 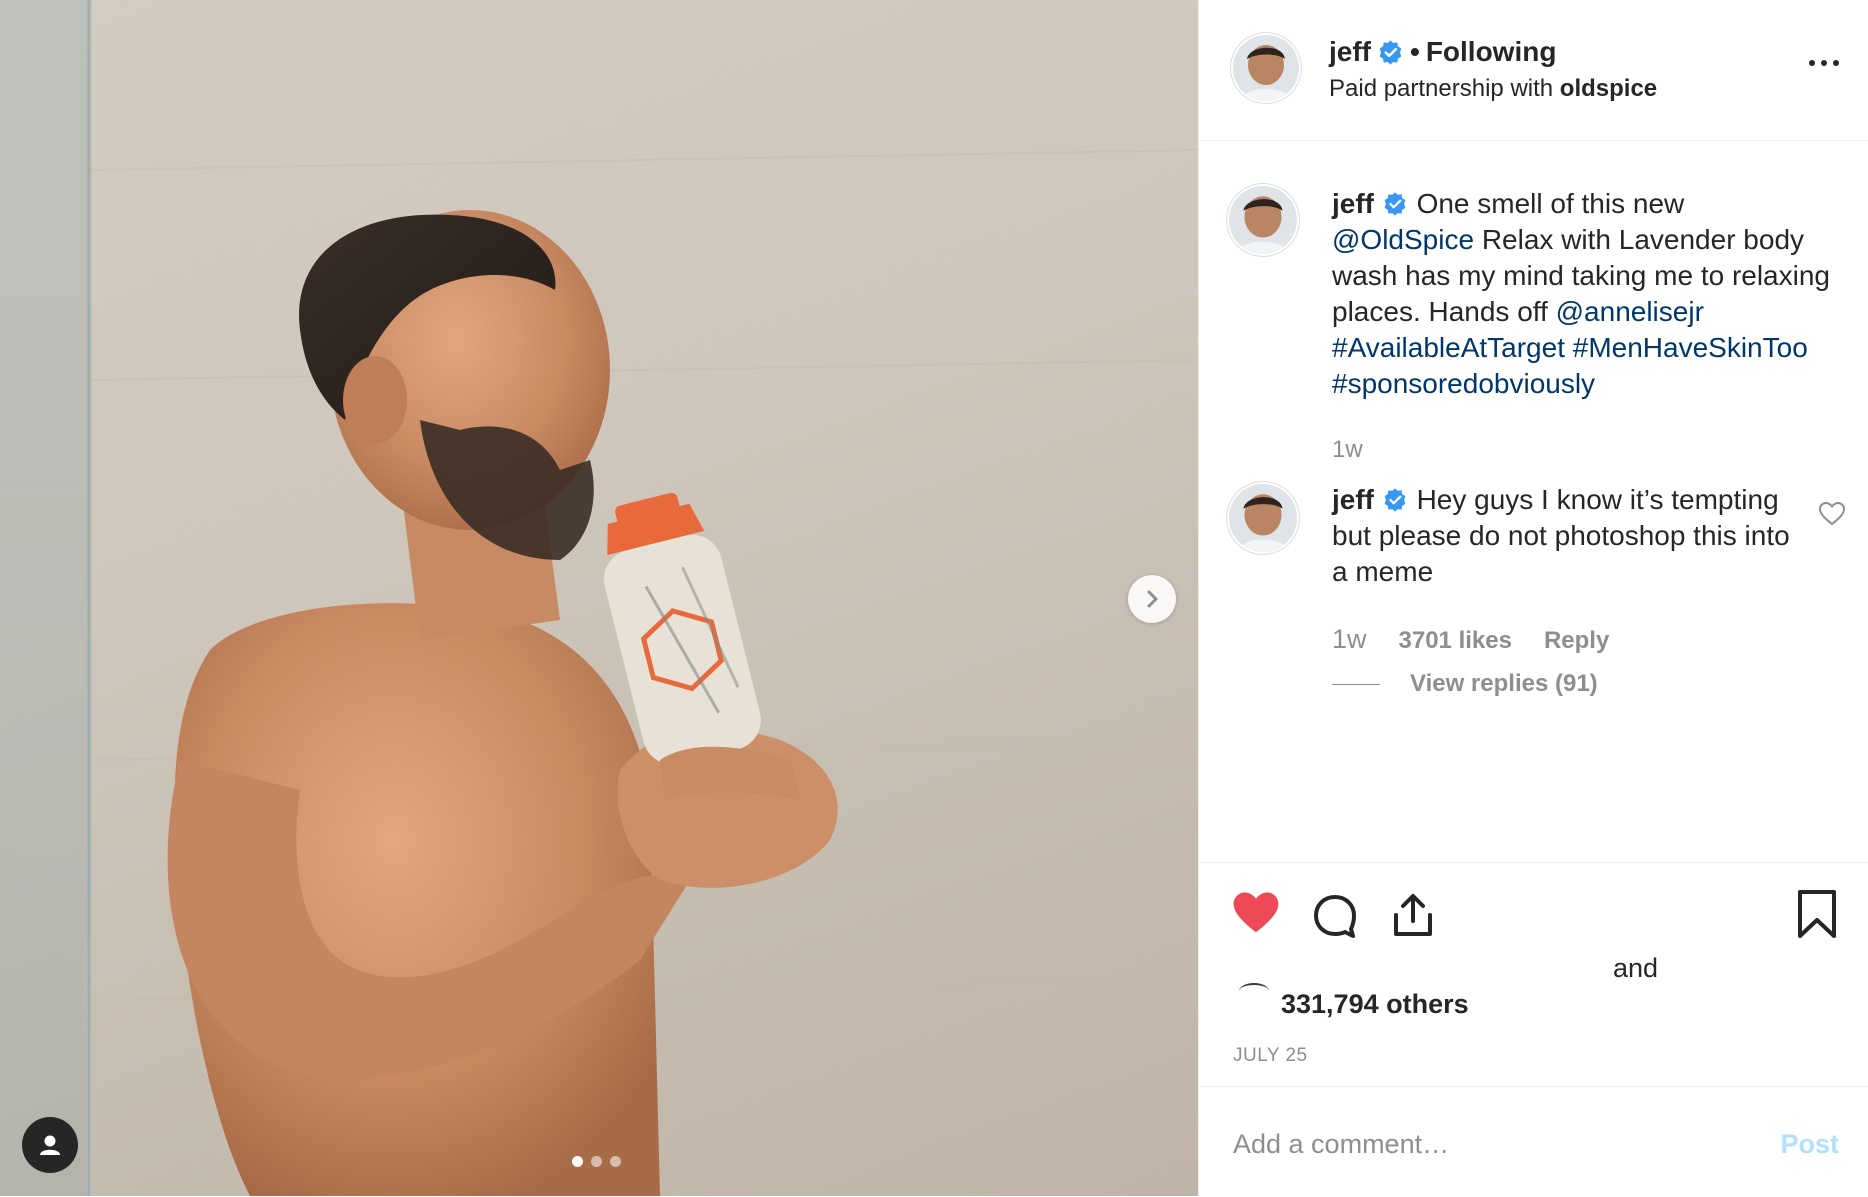 I want to click on partnership-brand-link: oldspice, so click(x=1608, y=88).